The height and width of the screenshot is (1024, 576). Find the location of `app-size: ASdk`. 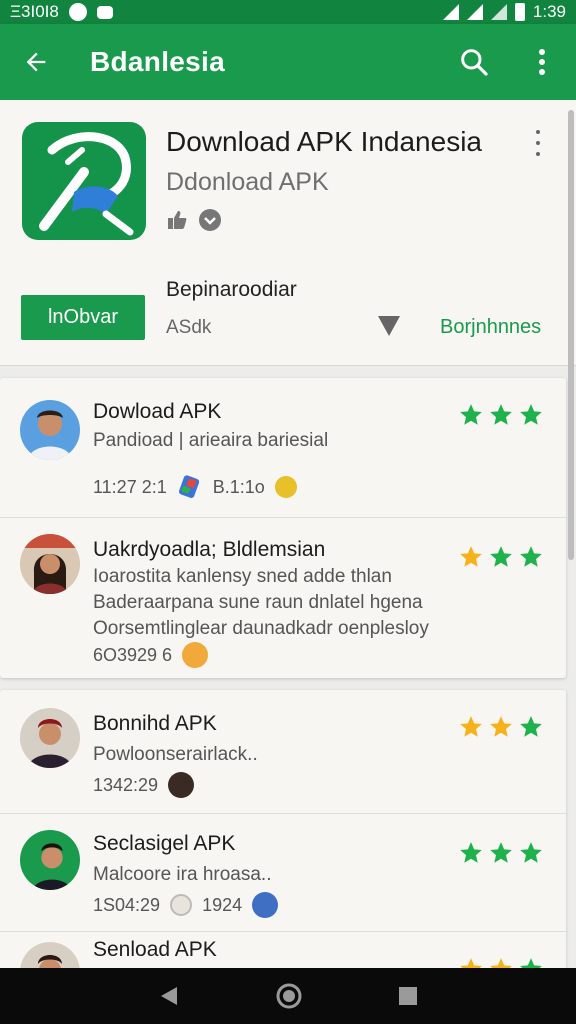

app-size: ASdk is located at coordinates (189, 327).